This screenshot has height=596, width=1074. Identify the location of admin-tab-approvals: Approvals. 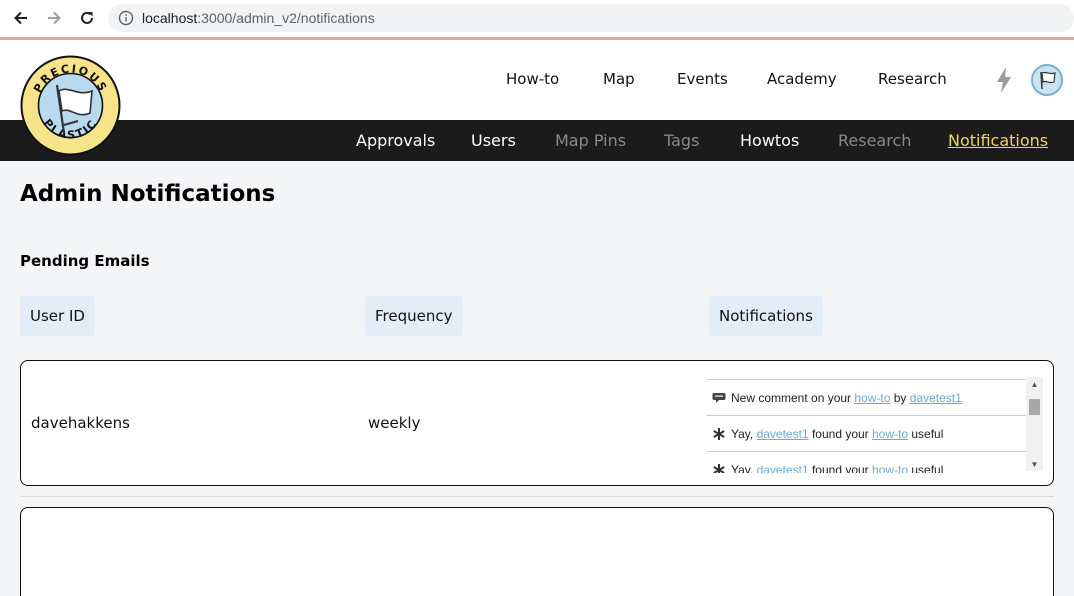
(395, 140).